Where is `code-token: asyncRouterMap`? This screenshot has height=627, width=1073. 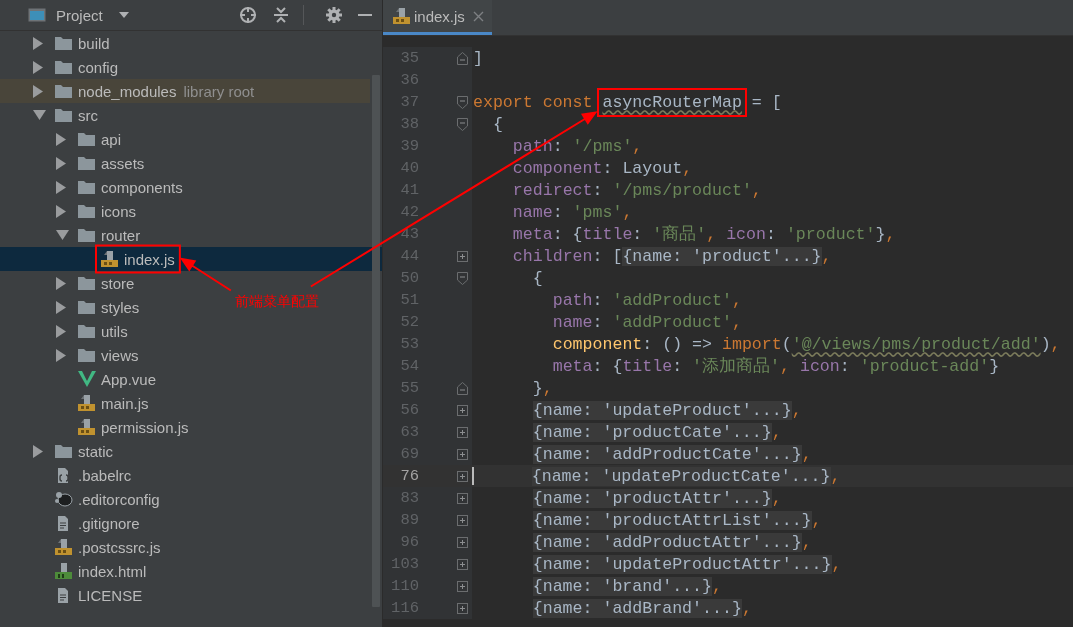
code-token: asyncRouterMap is located at coordinates (672, 102).